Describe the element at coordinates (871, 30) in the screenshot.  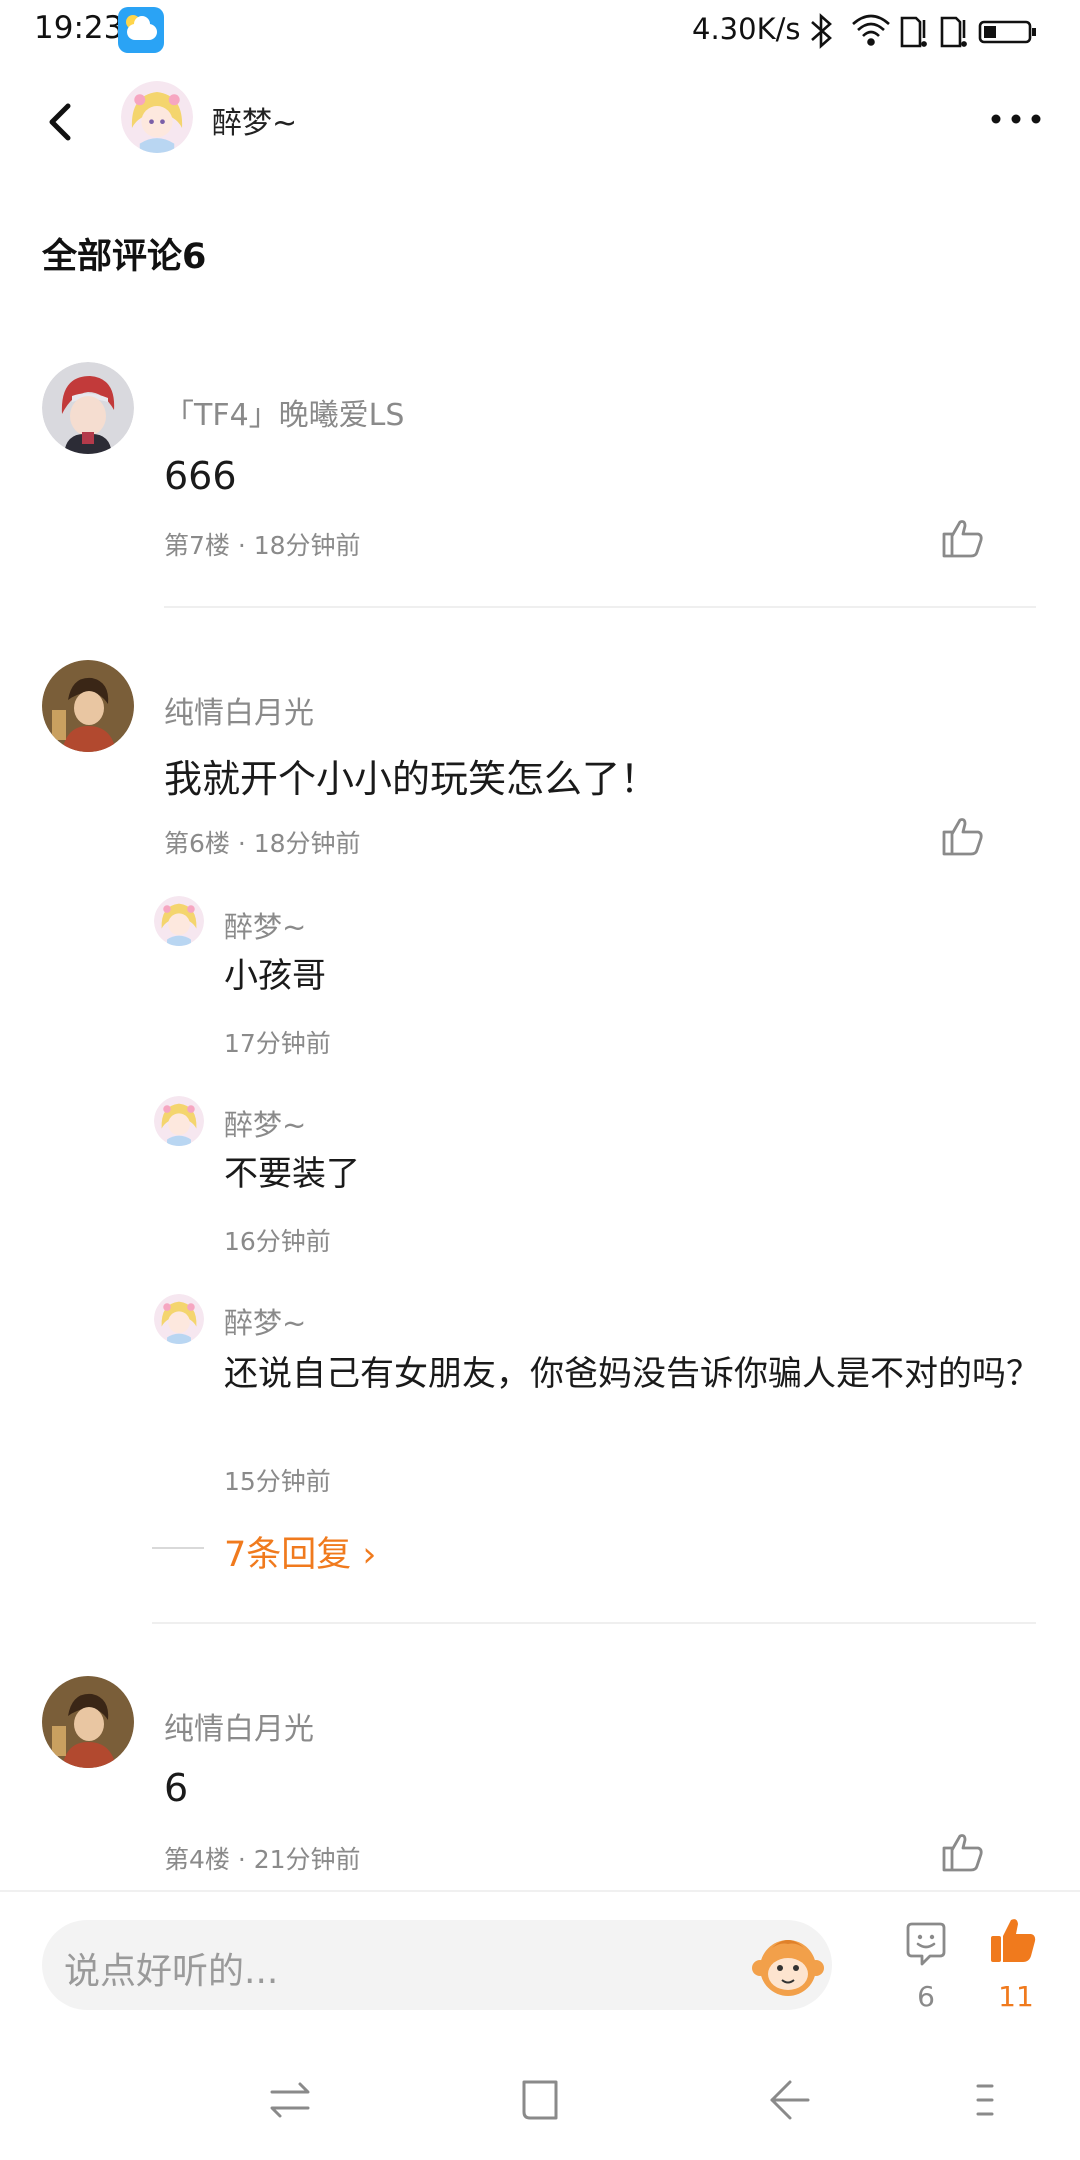
I see `wifi-icon` at that location.